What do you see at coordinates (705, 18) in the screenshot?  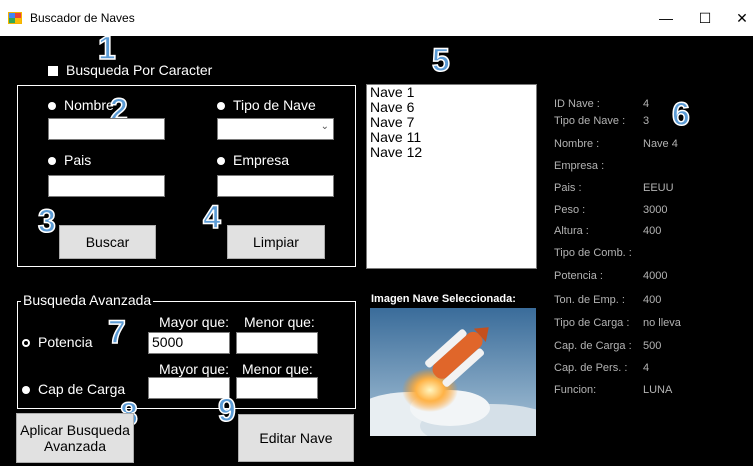 I see `maximize-button: ☐` at bounding box center [705, 18].